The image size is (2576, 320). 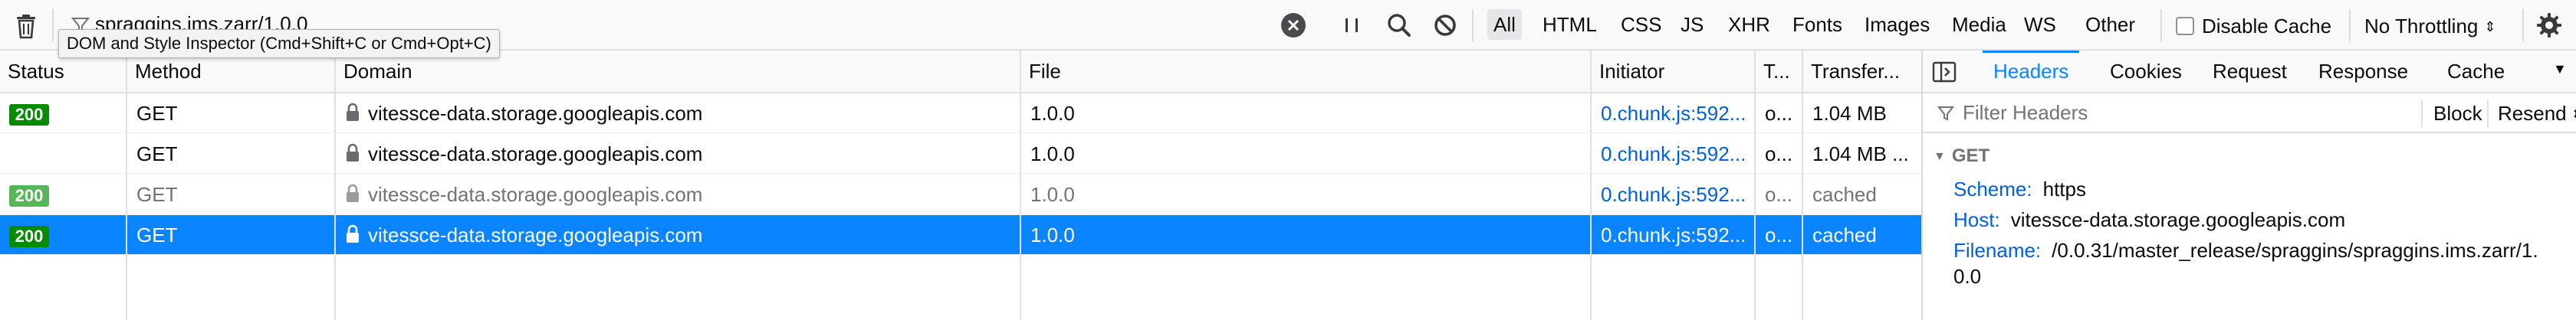 What do you see at coordinates (2146, 71) in the screenshot?
I see `tab-cookies: Cookies` at bounding box center [2146, 71].